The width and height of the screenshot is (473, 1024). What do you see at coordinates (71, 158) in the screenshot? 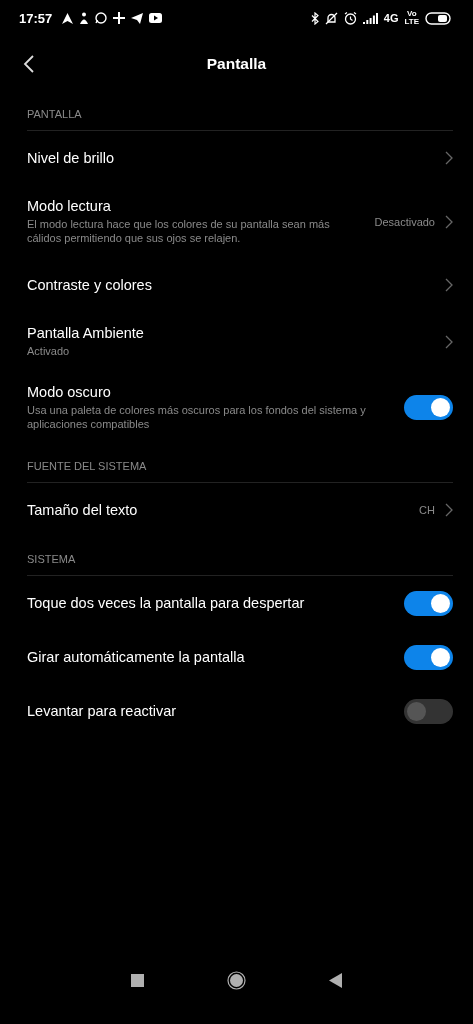
I see `setting-title: Nivel de brillo` at bounding box center [71, 158].